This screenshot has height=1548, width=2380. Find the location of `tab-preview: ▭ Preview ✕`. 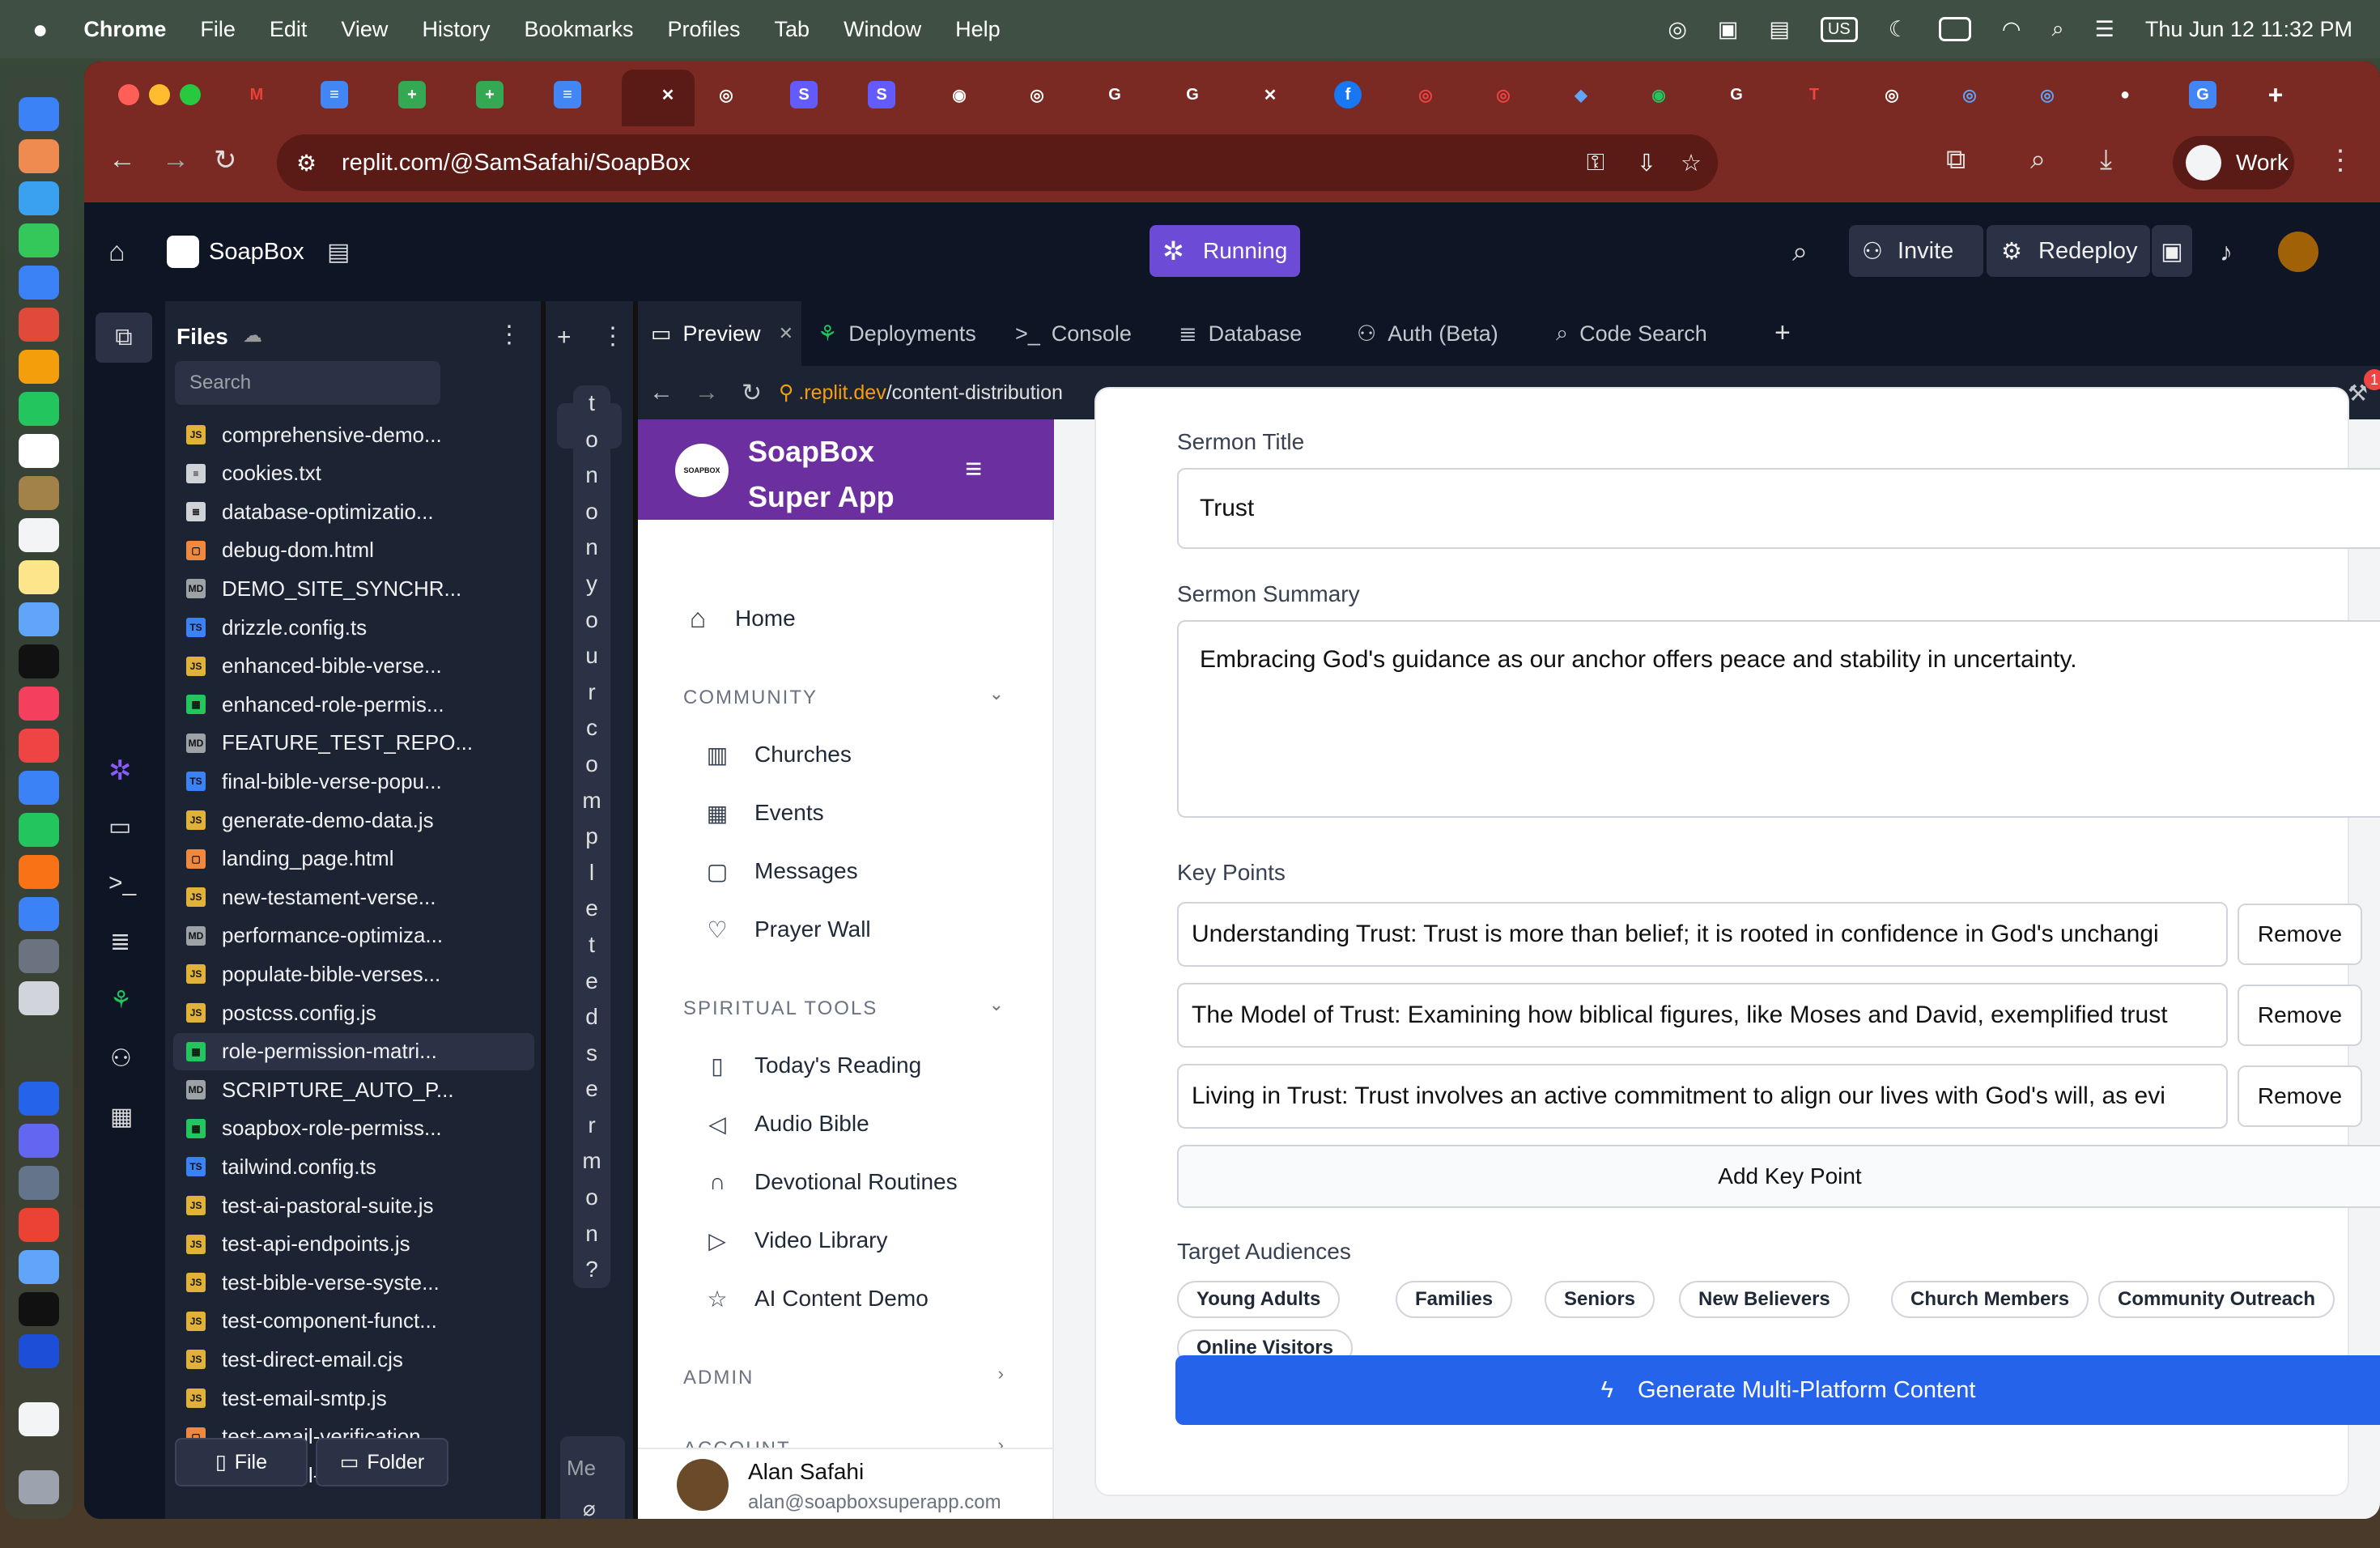

tab-preview: ▭ Preview ✕ is located at coordinates (720, 333).